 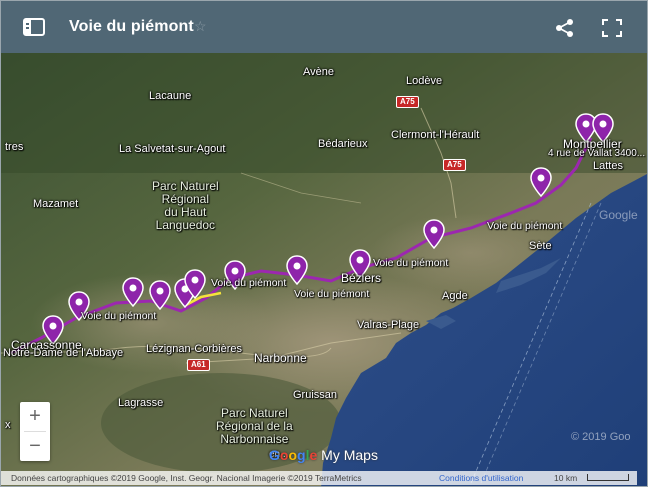 What do you see at coordinates (14, 147) in the screenshot?
I see `town-label: tres` at bounding box center [14, 147].